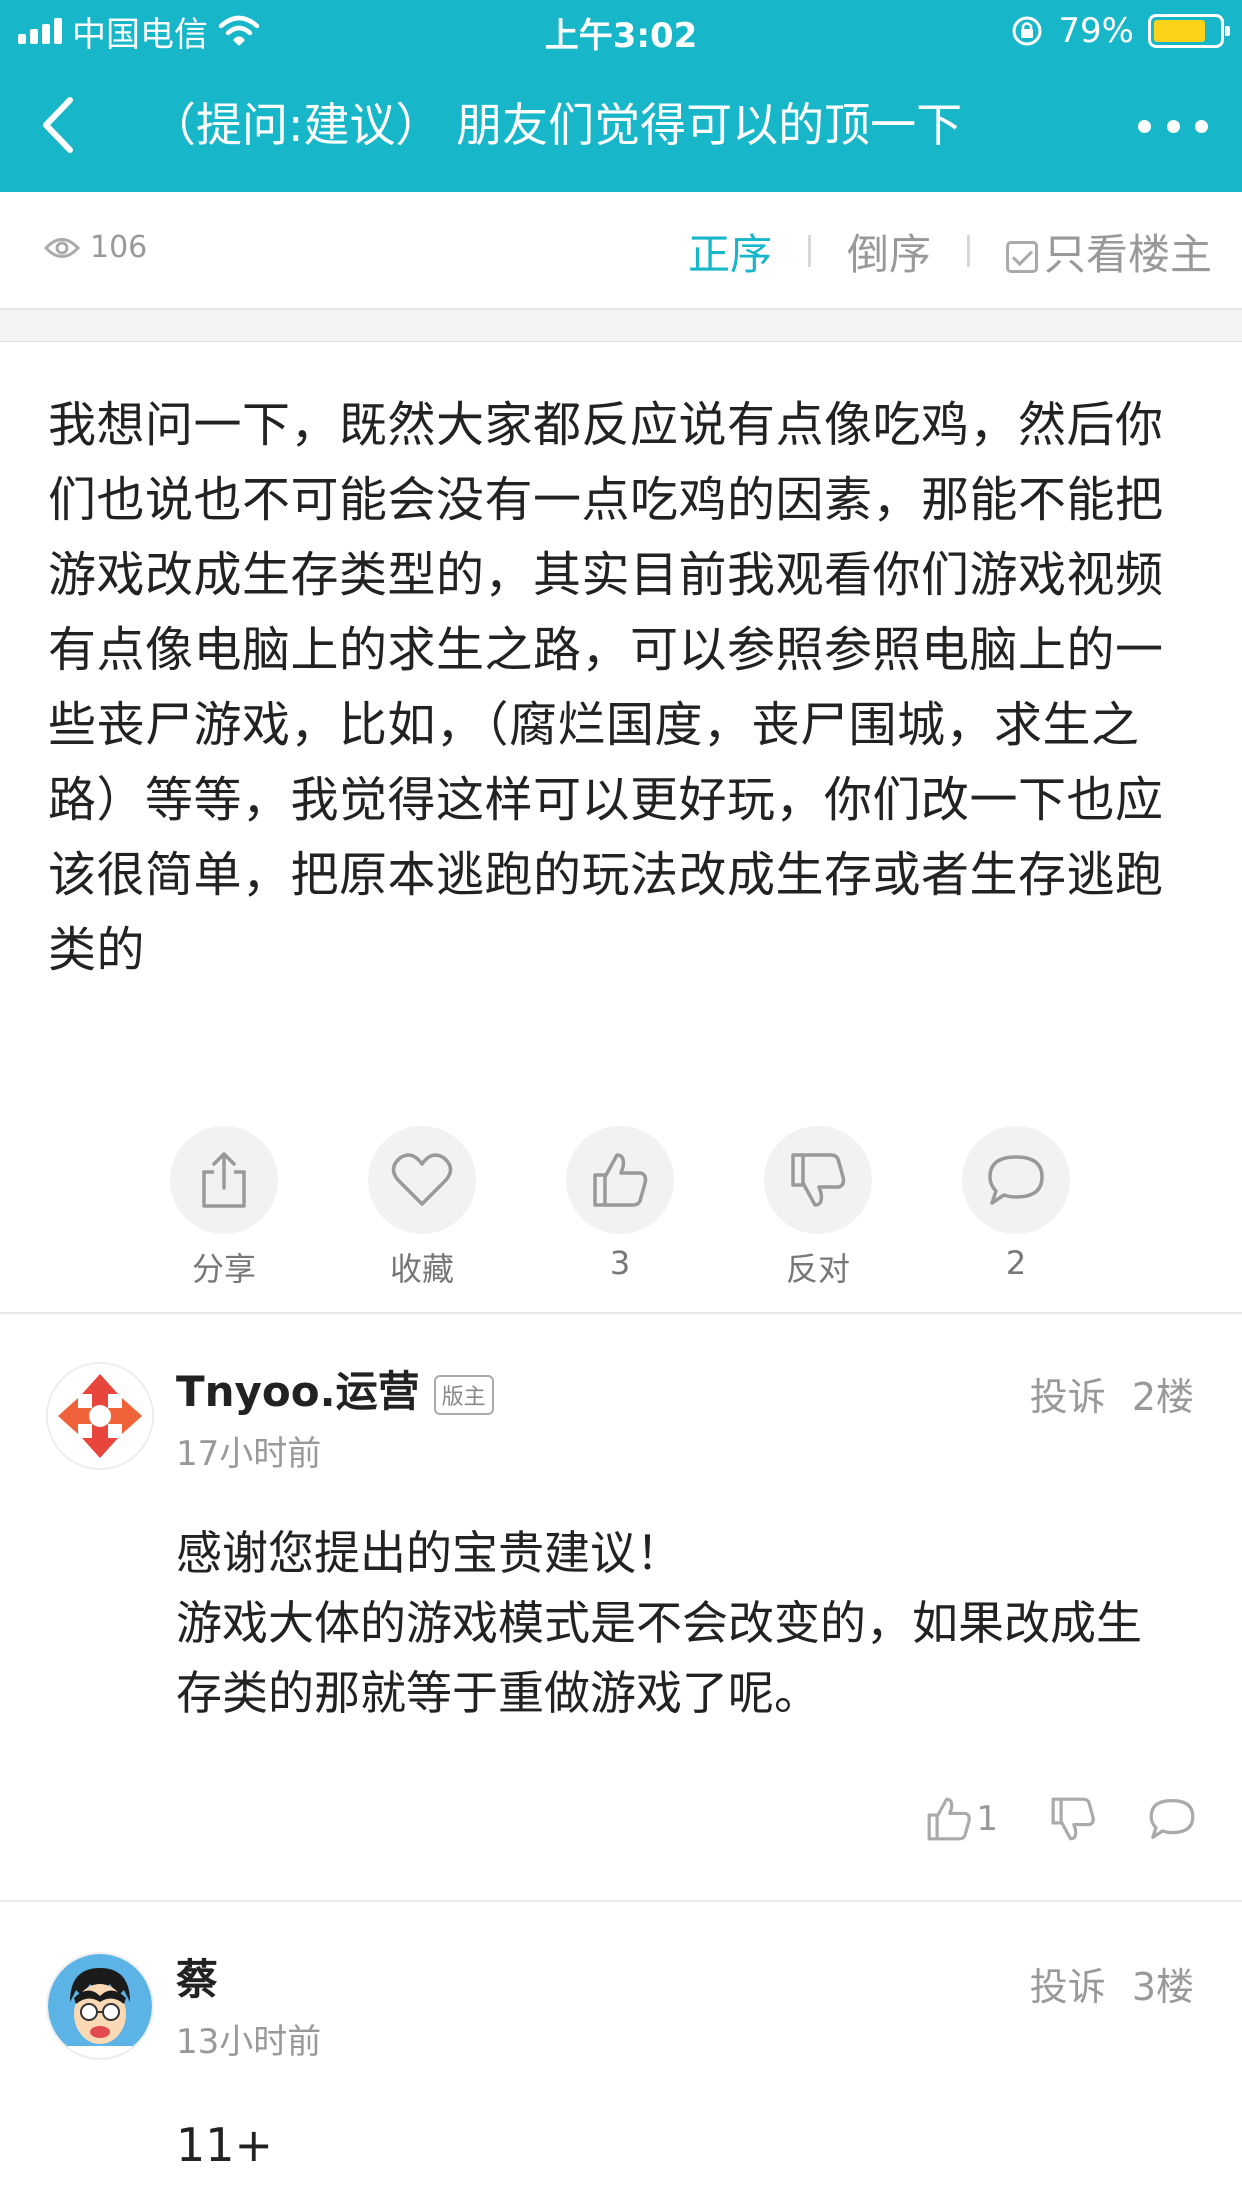  Describe the element at coordinates (1112, 1393) in the screenshot. I see `comment-meta: 投诉 2楼` at that location.